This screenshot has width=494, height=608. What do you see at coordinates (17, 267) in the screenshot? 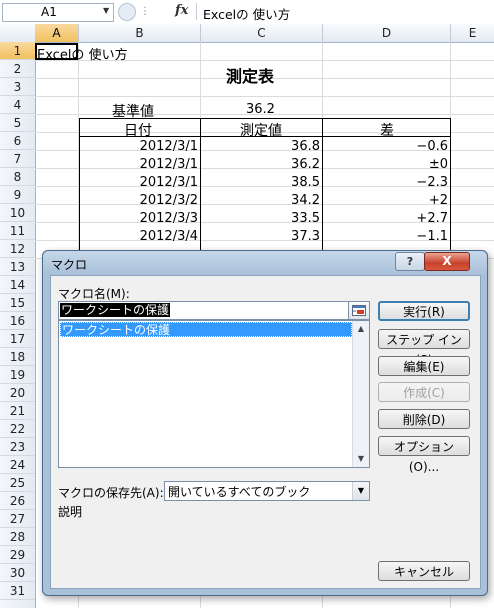
I see `row-header: 13` at bounding box center [17, 267].